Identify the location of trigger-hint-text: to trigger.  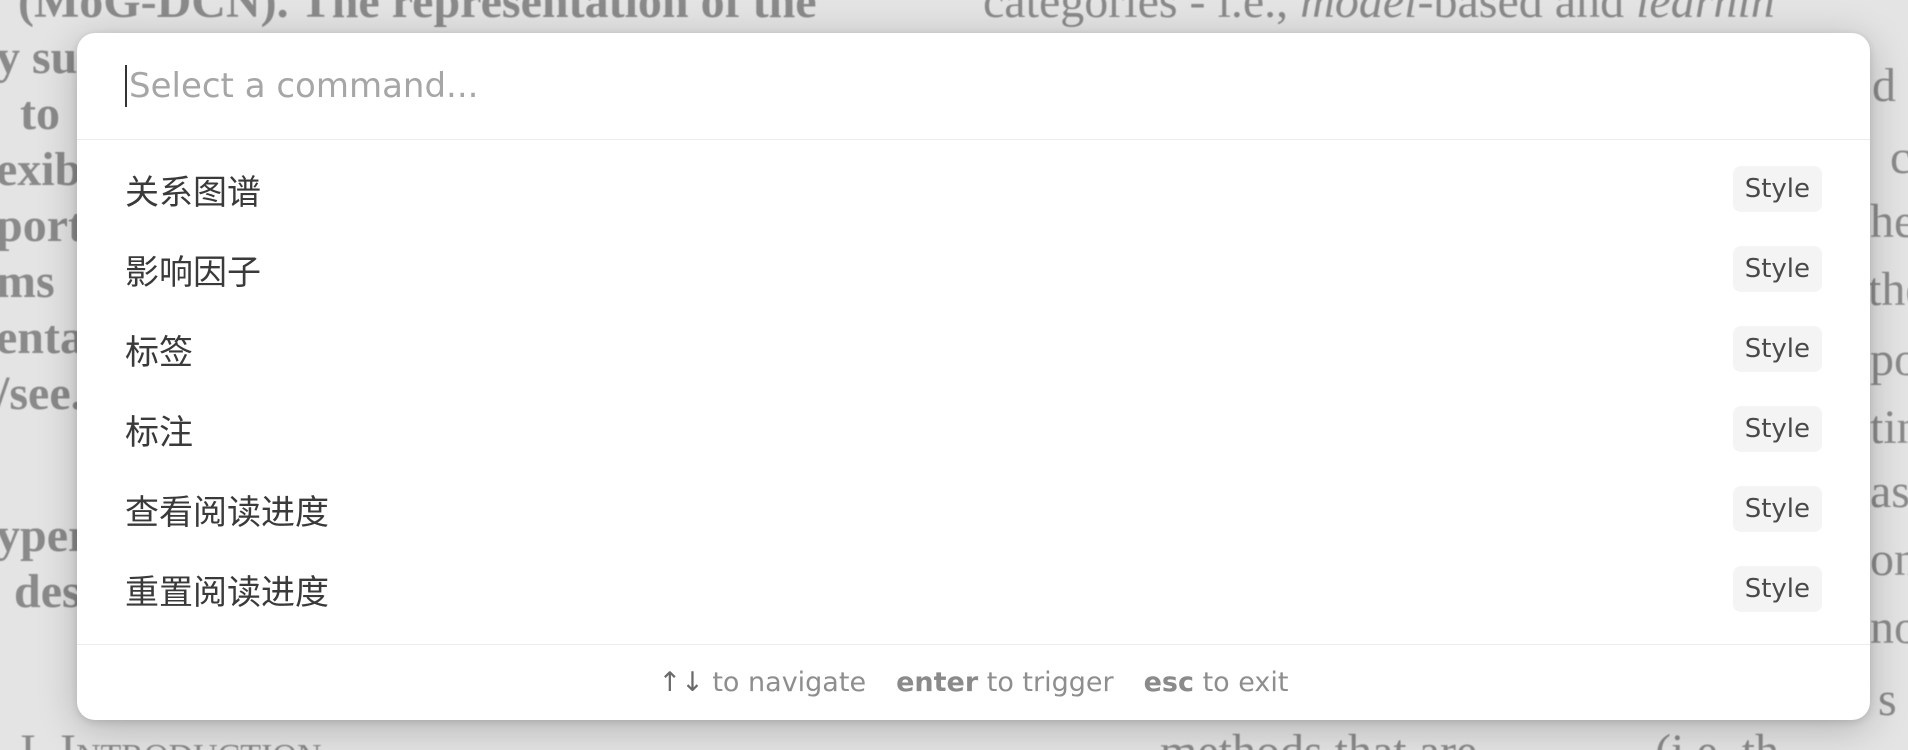
(1050, 682).